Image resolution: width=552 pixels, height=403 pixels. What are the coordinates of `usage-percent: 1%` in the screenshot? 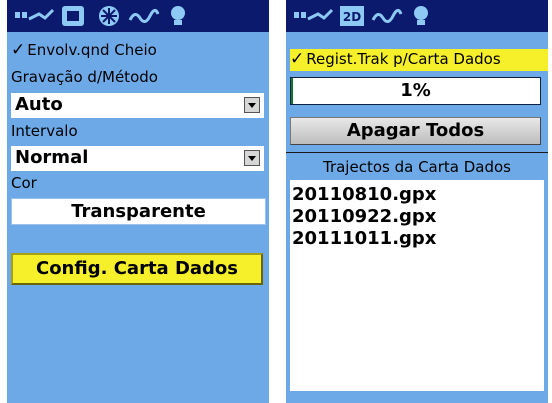 It's located at (415, 90).